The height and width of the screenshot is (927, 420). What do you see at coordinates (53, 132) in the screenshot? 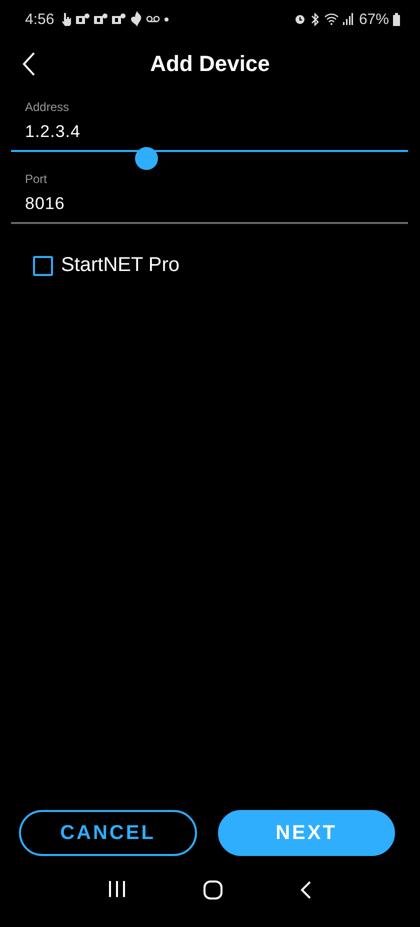
I see `field-value: 1.2.3.4` at bounding box center [53, 132].